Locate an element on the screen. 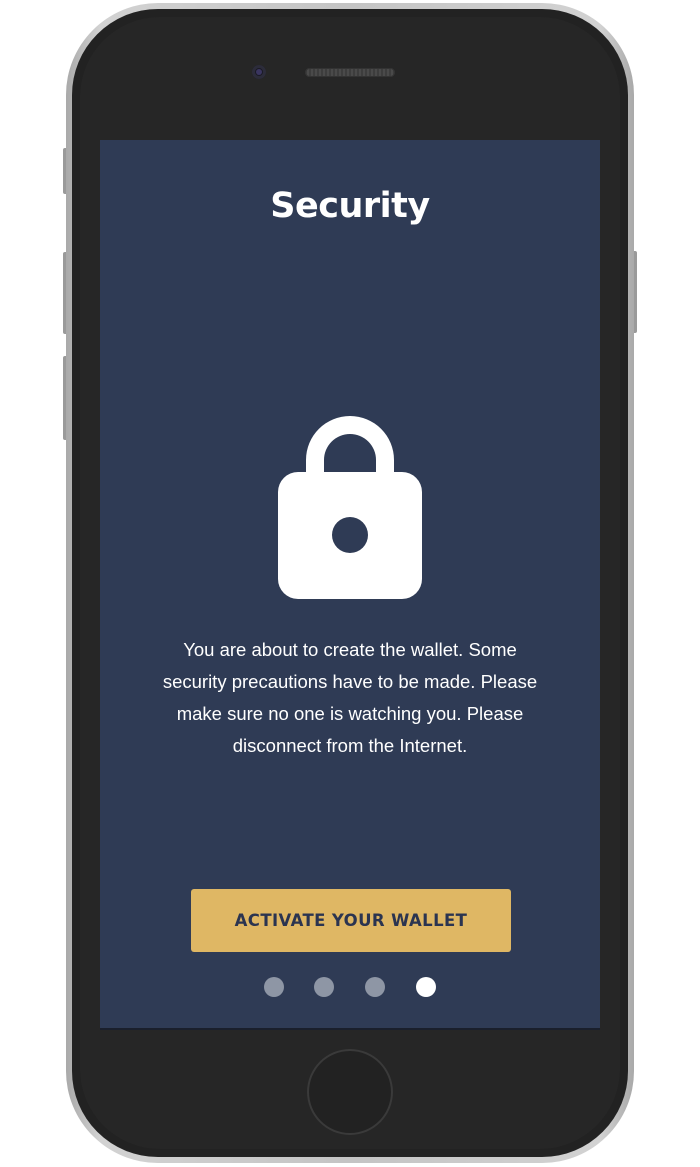 Image resolution: width=700 pixels, height=1167 pixels. home-button is located at coordinates (350, 1092).